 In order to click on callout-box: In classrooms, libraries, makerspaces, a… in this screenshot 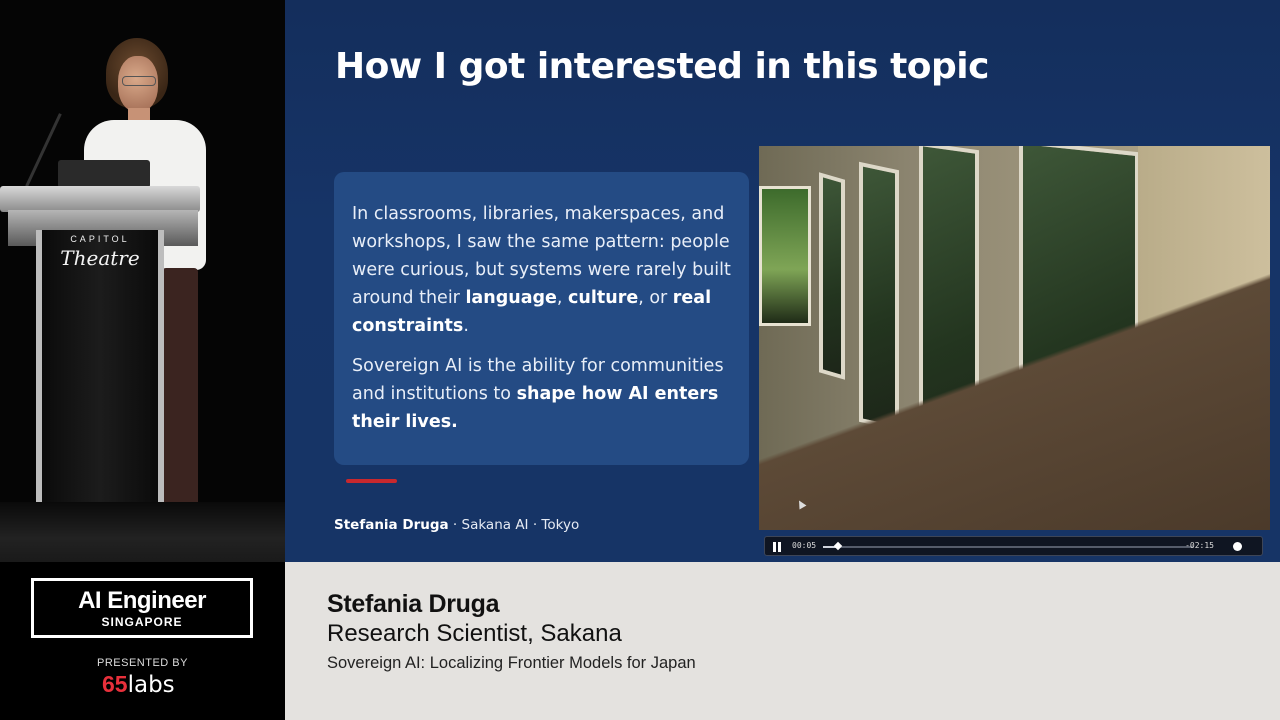, I will do `click(541, 318)`.